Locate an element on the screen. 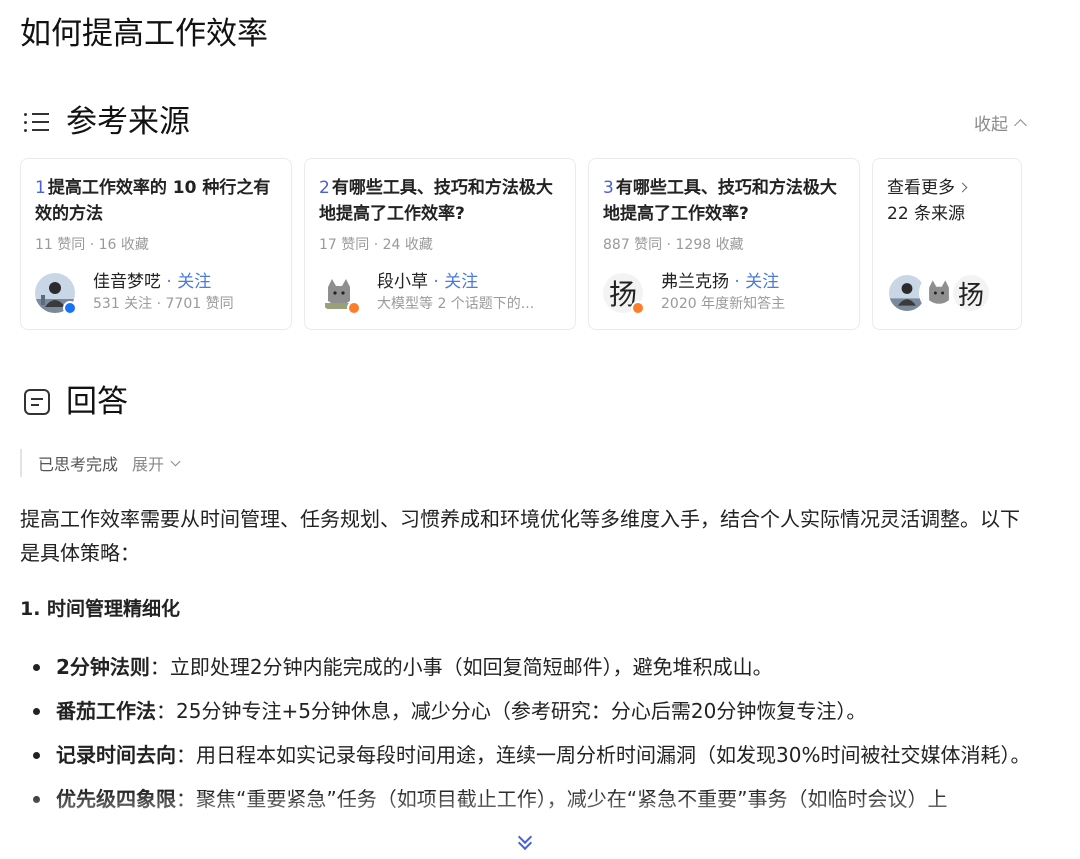  author-description: 531 关注 · 7701 赞同 is located at coordinates (163, 304).